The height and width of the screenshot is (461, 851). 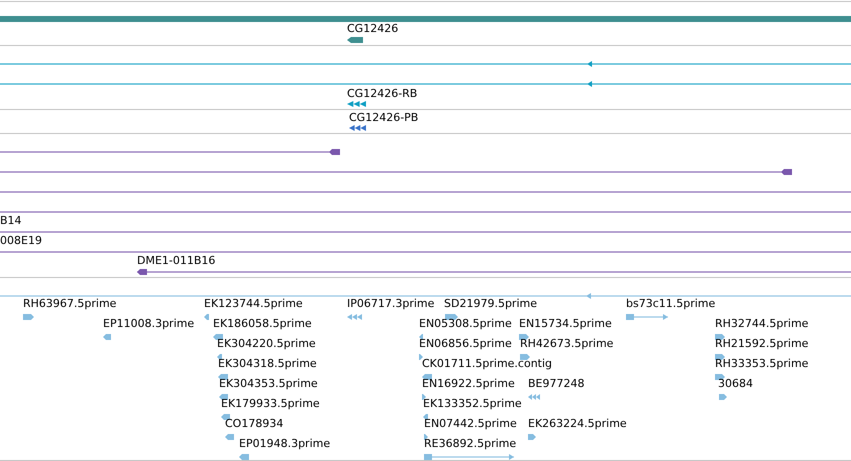 I want to click on feature-label: RH42673.5prime, so click(x=567, y=344).